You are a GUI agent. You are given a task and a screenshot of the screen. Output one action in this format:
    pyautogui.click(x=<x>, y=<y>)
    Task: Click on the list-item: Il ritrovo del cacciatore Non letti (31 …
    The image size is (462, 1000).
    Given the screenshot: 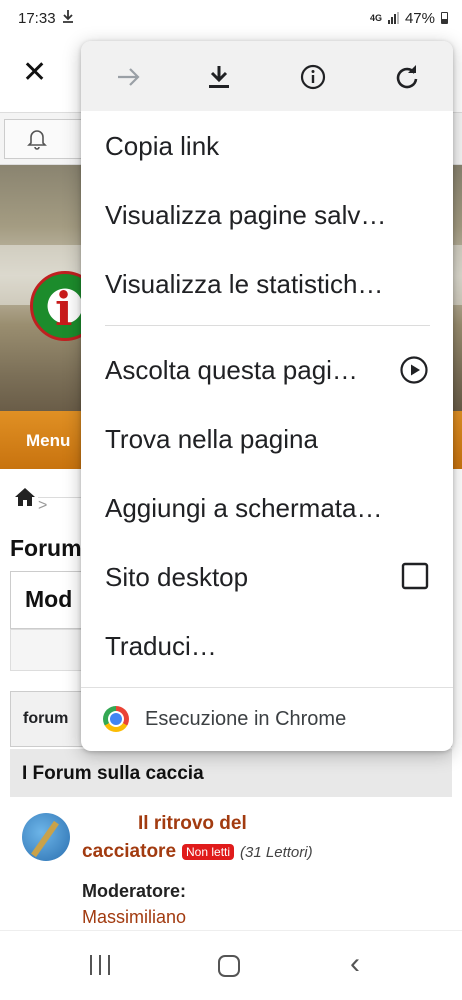 What is the action you would take?
    pyautogui.click(x=231, y=871)
    